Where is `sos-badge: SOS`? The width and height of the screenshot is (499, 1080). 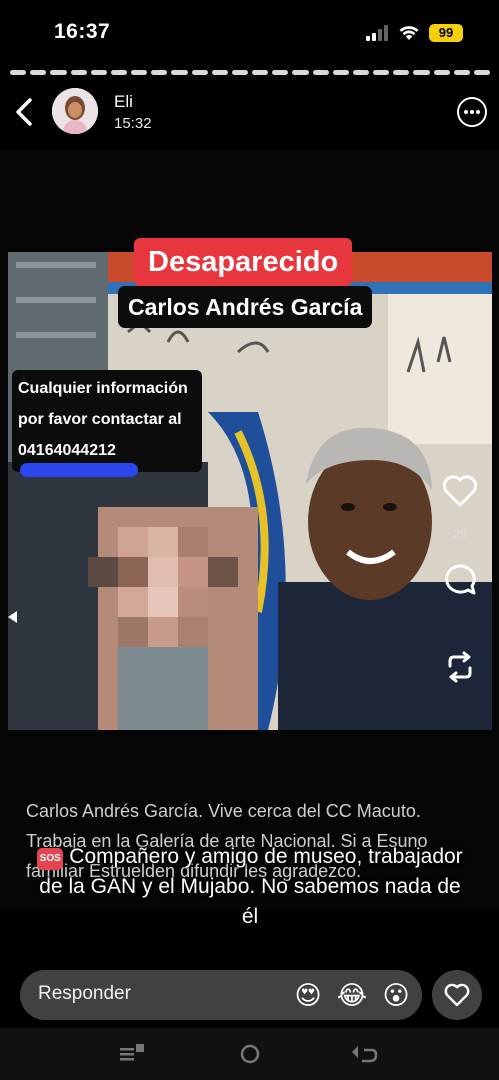
sos-badge: SOS is located at coordinates (50, 859).